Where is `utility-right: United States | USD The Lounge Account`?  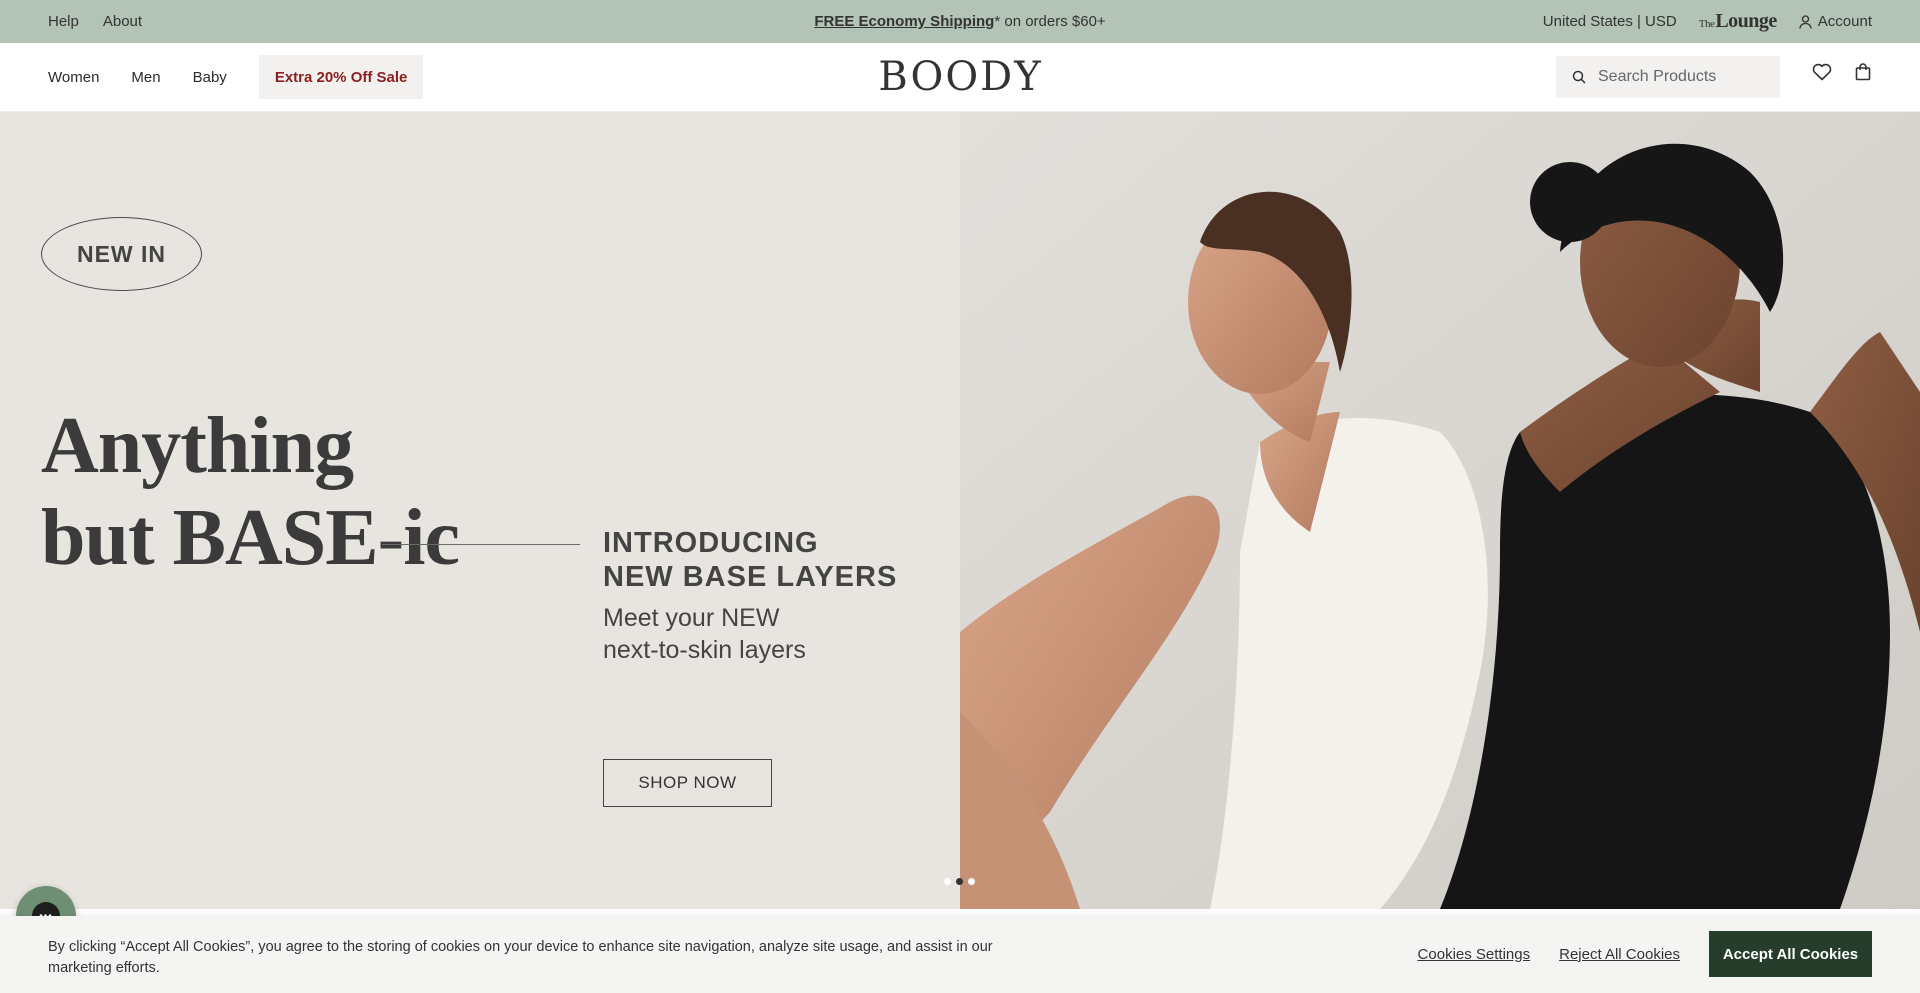
utility-right: United States | USD The Lounge Account is located at coordinates (1707, 21).